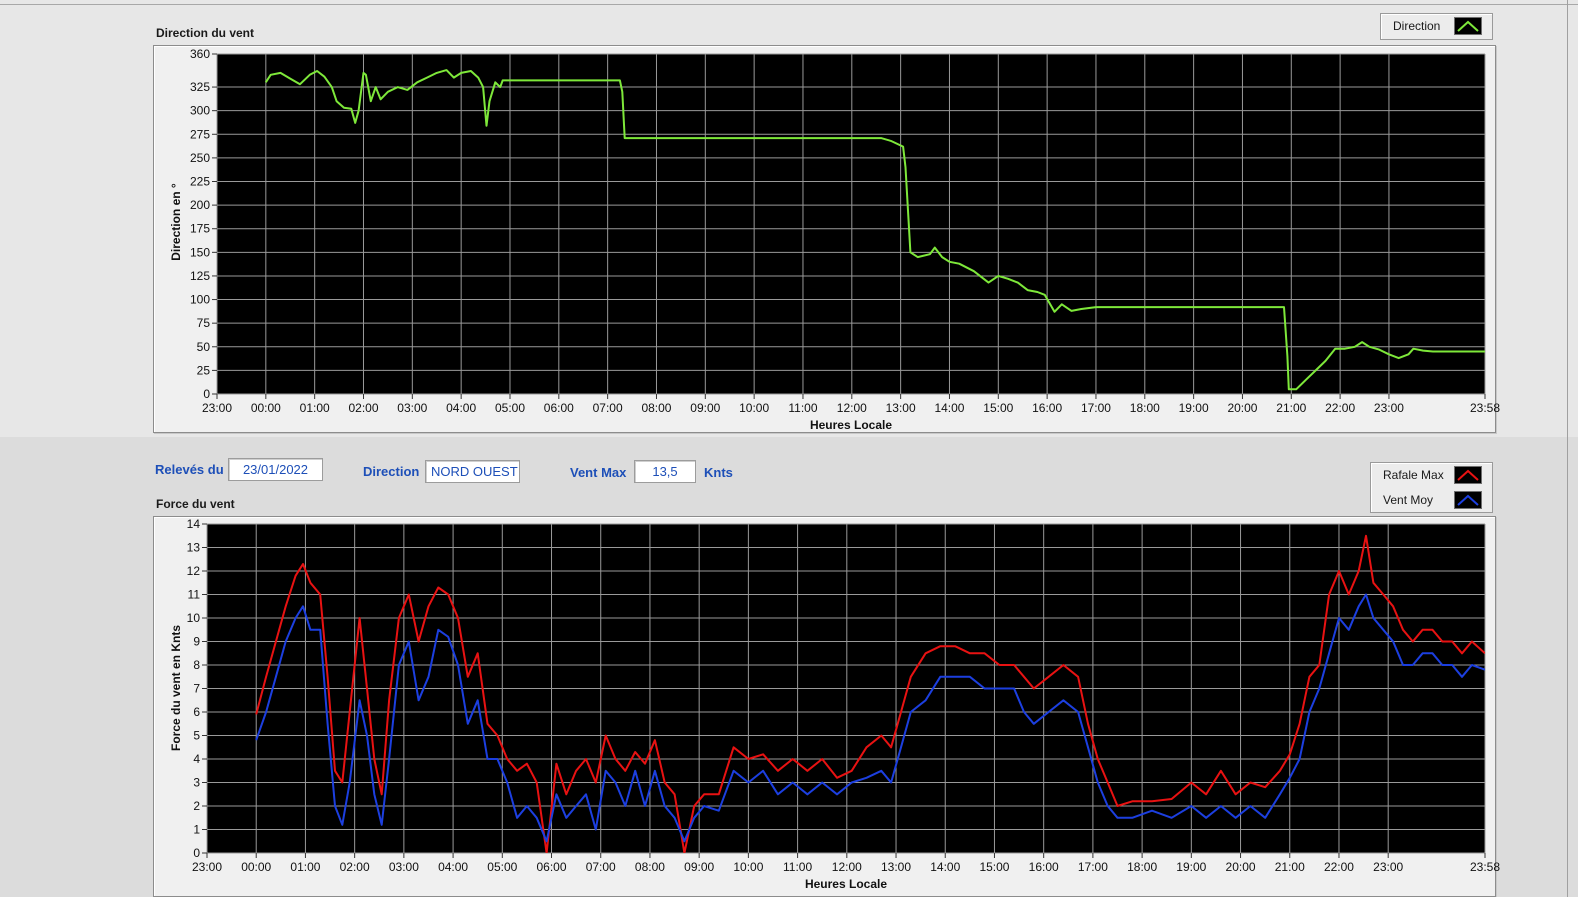 The height and width of the screenshot is (897, 1578). Describe the element at coordinates (196, 642) in the screenshot. I see `force-ytick-label-9: 9` at that location.